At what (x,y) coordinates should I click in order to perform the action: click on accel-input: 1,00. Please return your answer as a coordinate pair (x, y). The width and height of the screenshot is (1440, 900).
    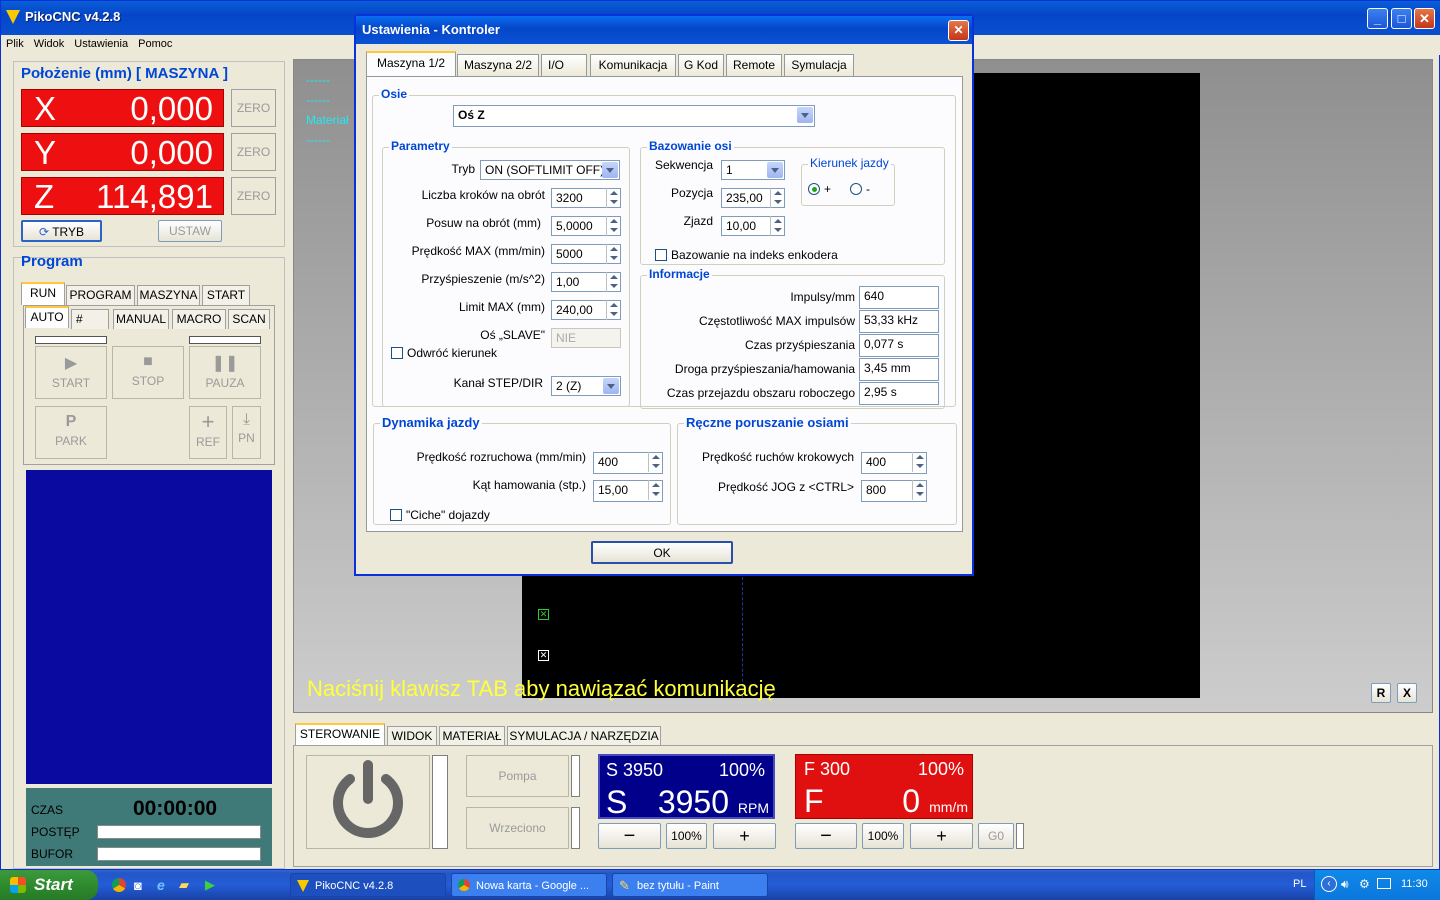
    Looking at the image, I should click on (586, 282).